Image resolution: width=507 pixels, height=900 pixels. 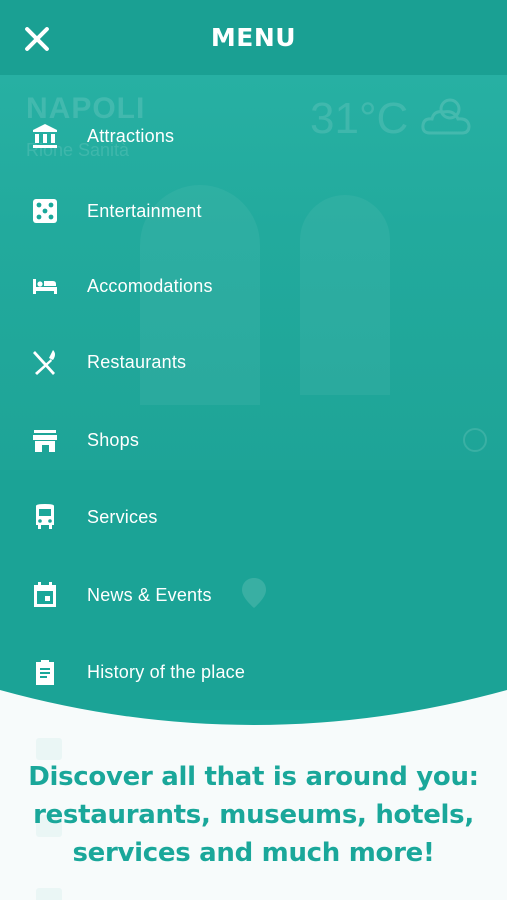 I want to click on fork-knife-icon, so click(x=45, y=362).